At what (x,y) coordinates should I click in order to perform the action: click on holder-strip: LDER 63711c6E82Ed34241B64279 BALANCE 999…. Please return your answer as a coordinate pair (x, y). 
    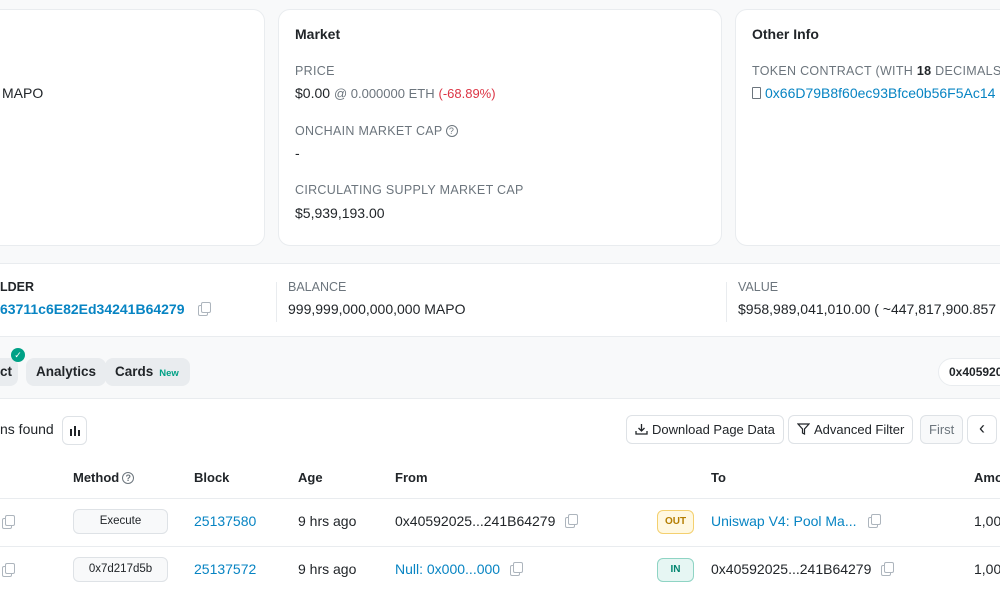
    Looking at the image, I should click on (500, 300).